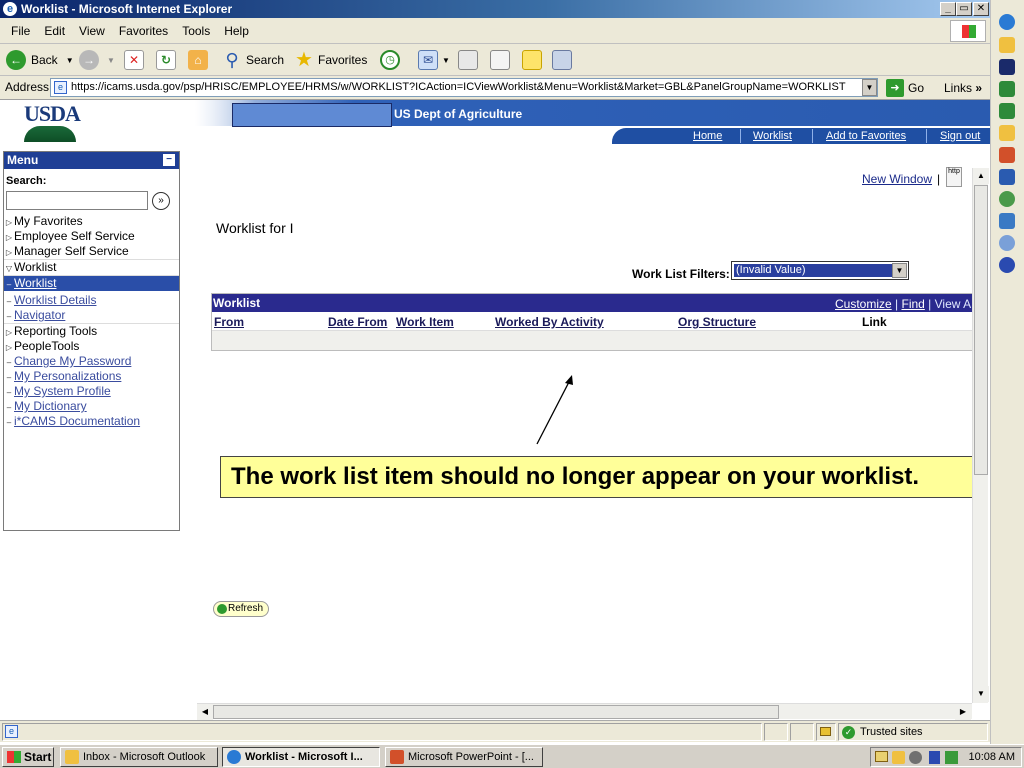  What do you see at coordinates (198, 60) in the screenshot?
I see `home-button: ⌂` at bounding box center [198, 60].